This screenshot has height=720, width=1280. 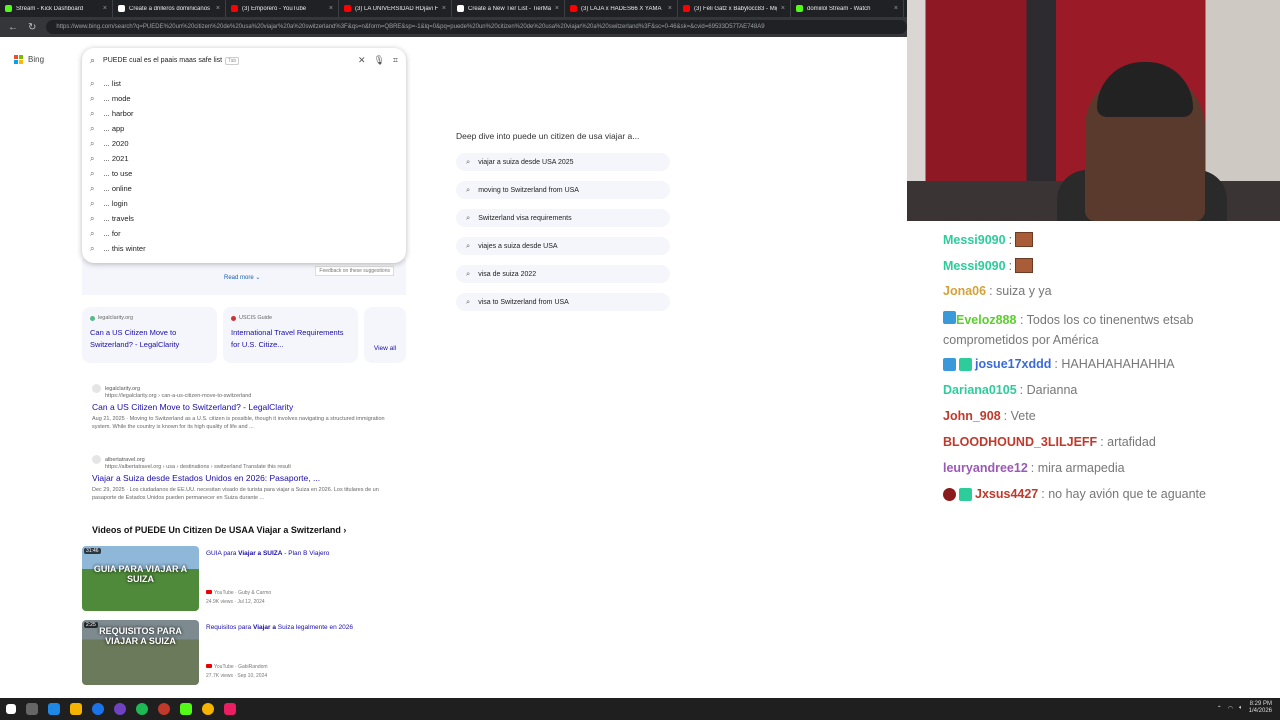 I want to click on related-search-item: ⌕ visa to Switzerland from USA, so click(x=563, y=302).